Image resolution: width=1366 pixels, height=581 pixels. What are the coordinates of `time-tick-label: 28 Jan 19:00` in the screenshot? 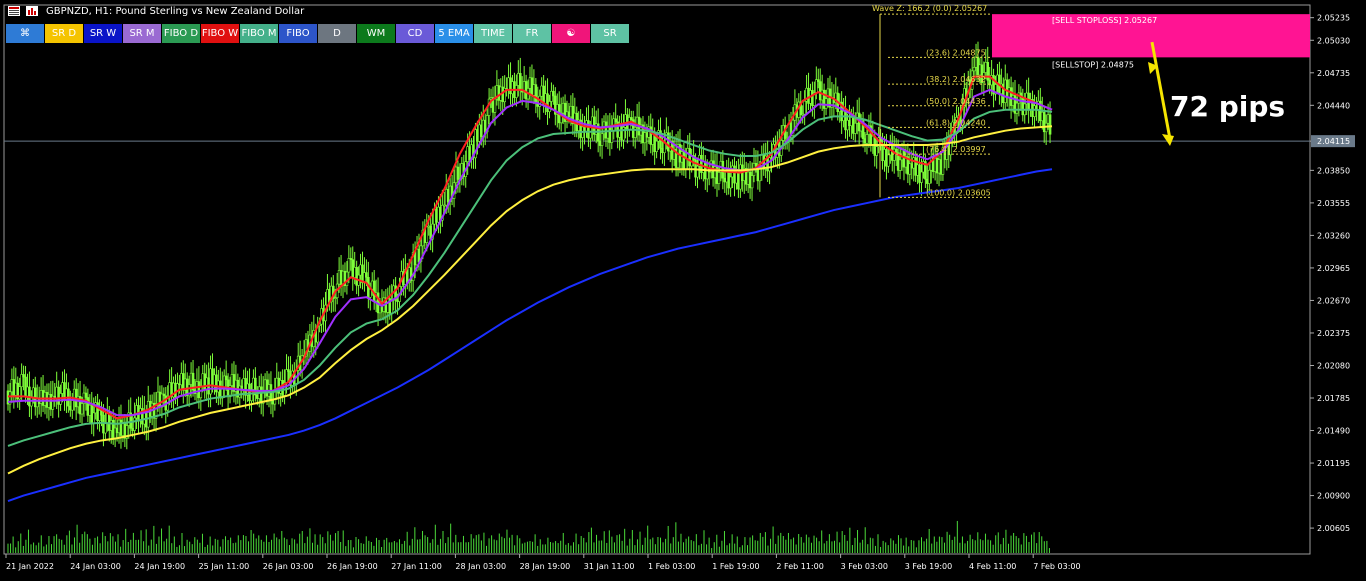 It's located at (545, 566).